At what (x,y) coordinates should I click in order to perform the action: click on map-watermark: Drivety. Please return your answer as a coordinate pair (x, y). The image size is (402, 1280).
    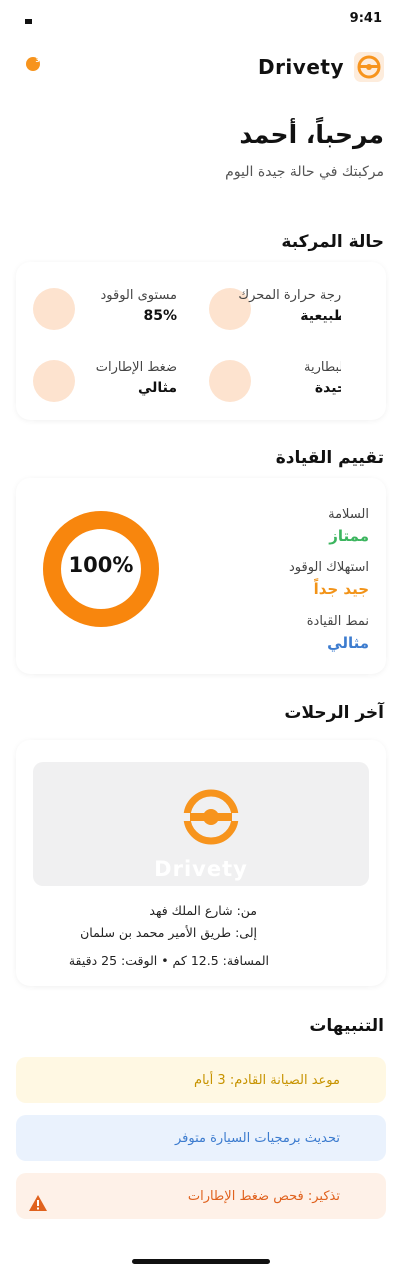
    Looking at the image, I should click on (201, 869).